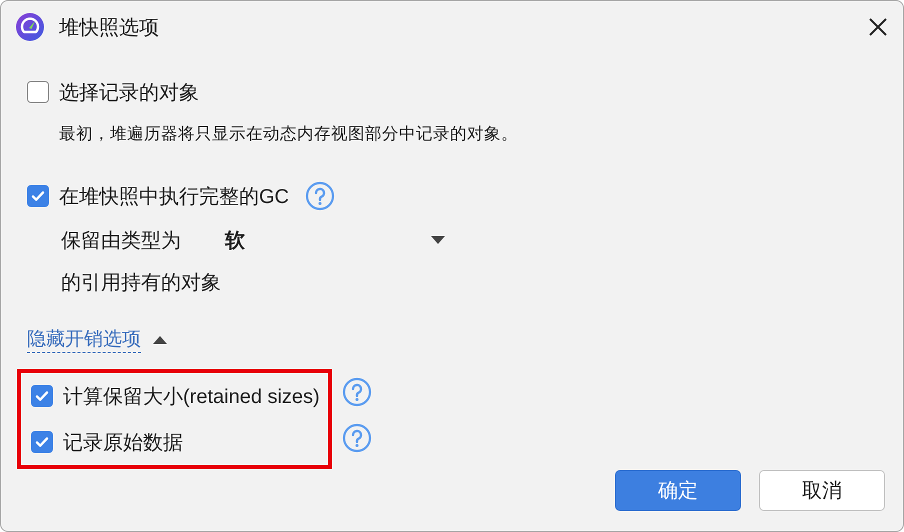  What do you see at coordinates (123, 442) in the screenshot?
I see `checkbox-label: 记录原始数据` at bounding box center [123, 442].